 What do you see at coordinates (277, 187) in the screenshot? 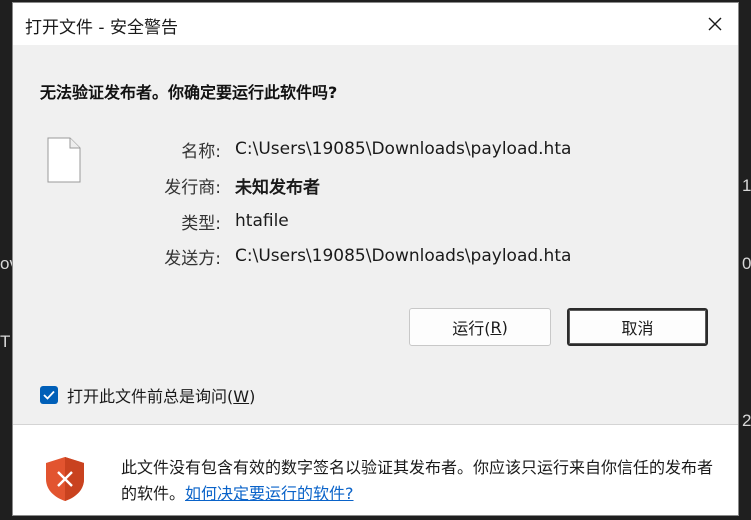
I see `field-value: 未知发布者` at bounding box center [277, 187].